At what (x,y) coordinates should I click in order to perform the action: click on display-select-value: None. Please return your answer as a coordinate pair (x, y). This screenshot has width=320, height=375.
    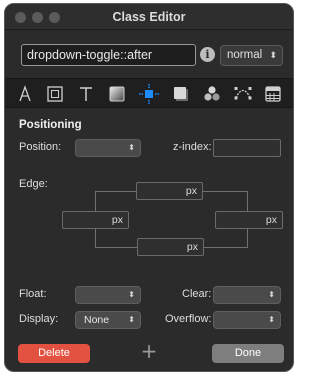
    Looking at the image, I should click on (97, 320).